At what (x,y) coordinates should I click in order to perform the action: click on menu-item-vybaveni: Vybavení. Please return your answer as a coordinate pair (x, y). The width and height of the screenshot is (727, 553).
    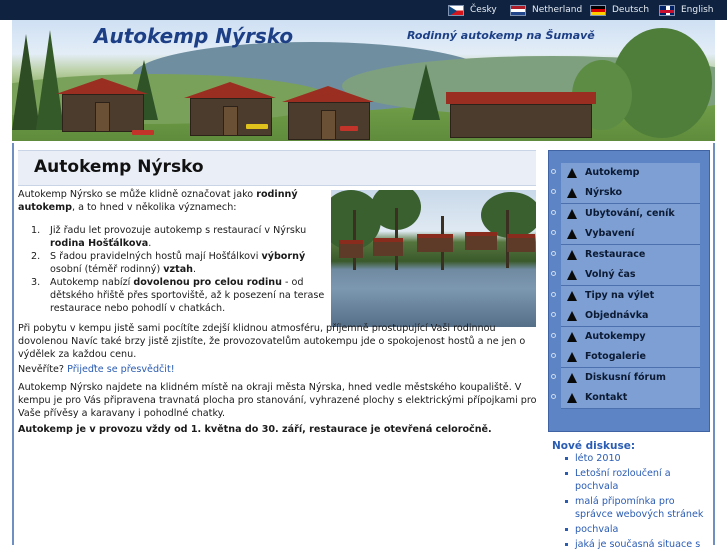
    Looking at the image, I should click on (625, 234).